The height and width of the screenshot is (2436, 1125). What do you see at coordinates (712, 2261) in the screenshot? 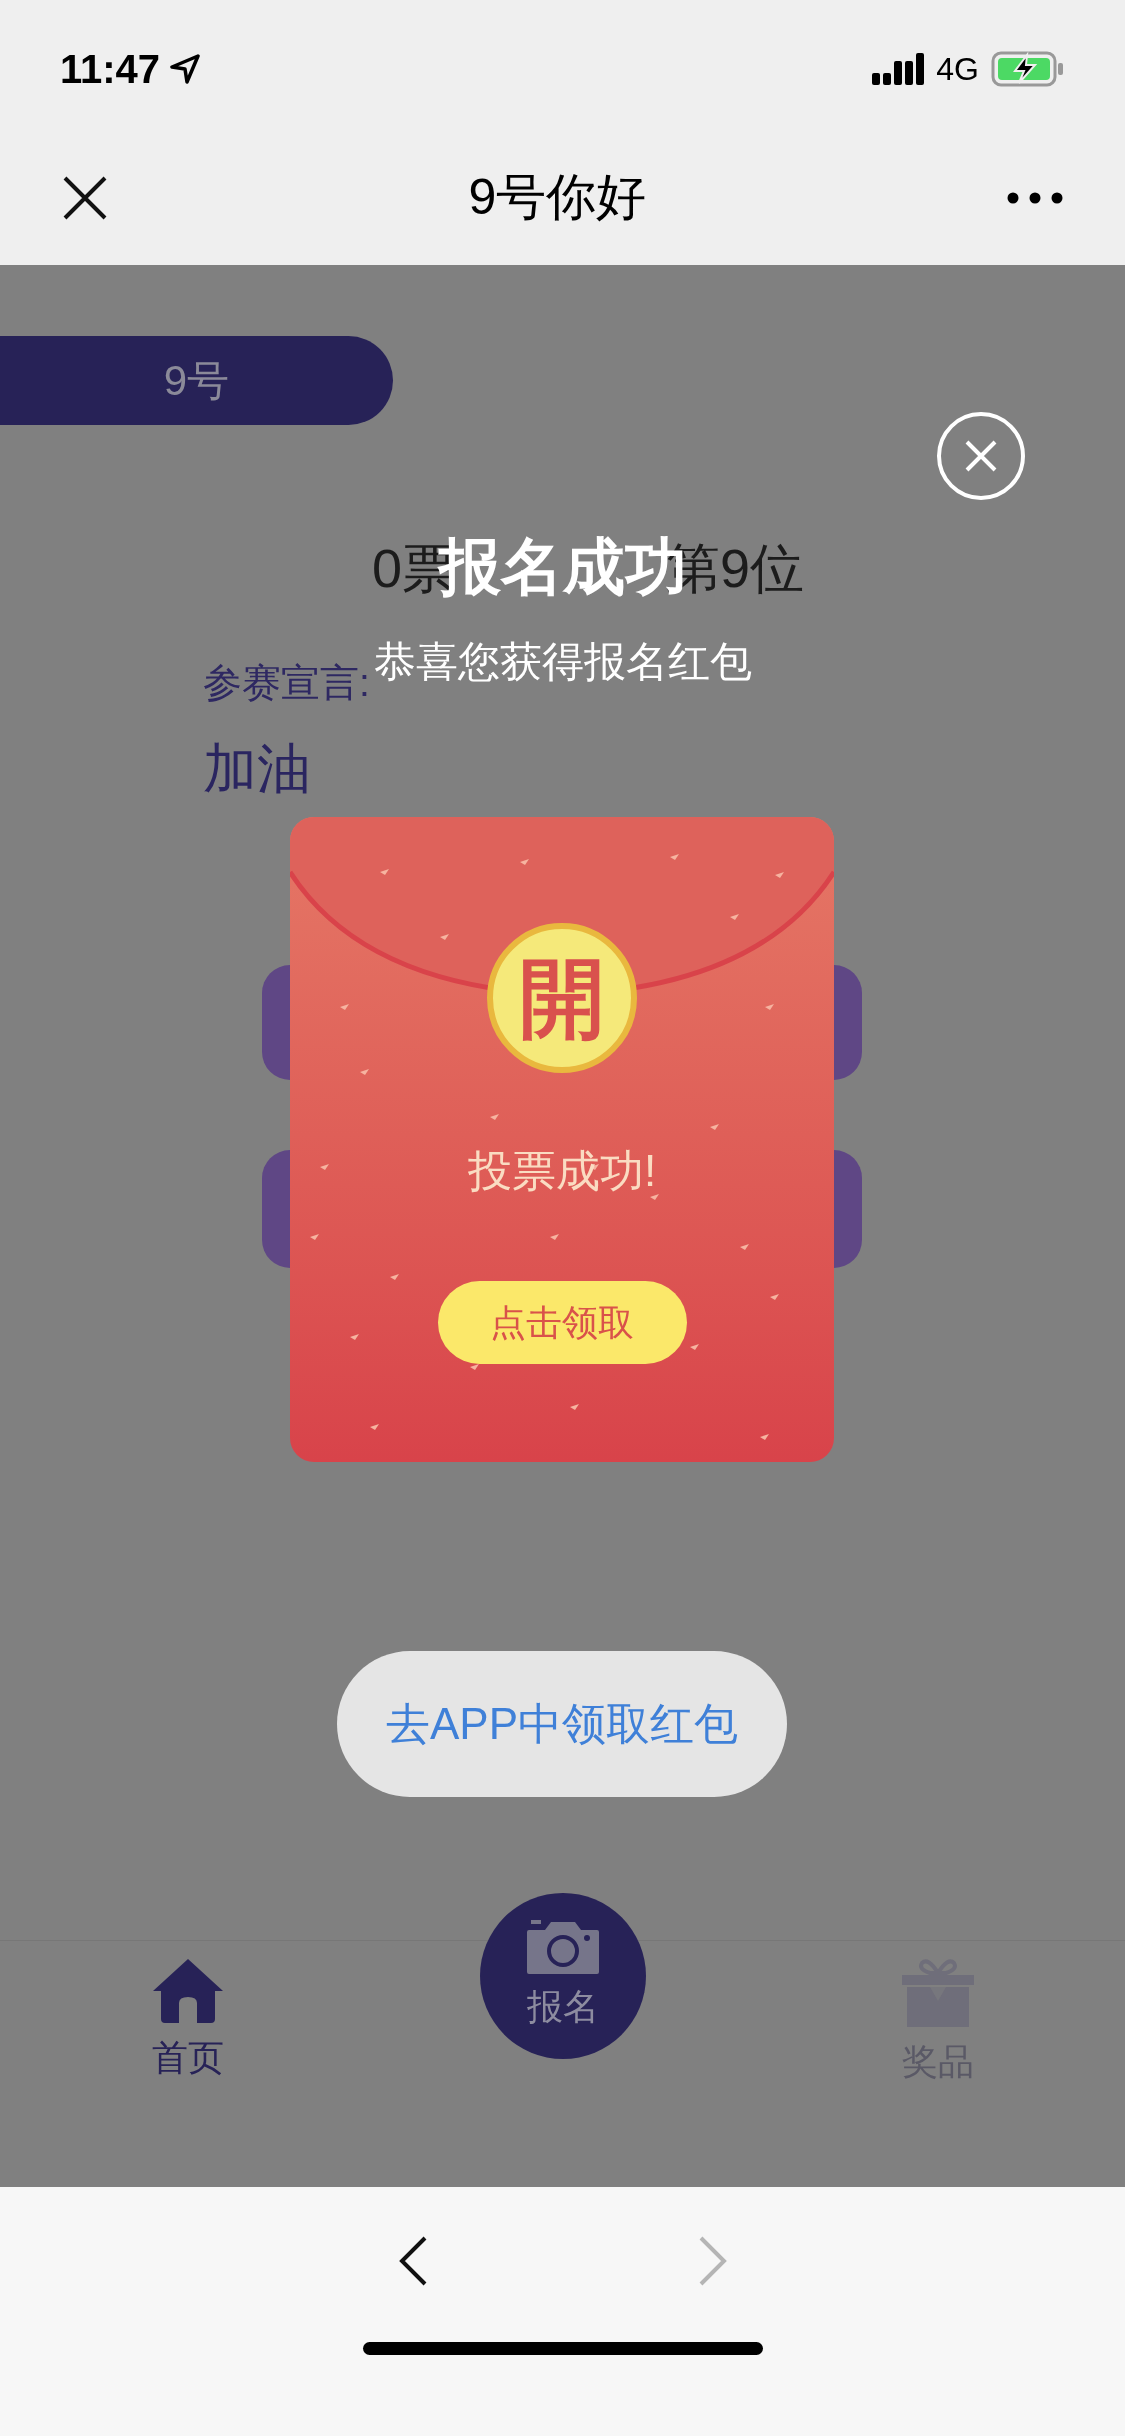
I see `forward-icon` at bounding box center [712, 2261].